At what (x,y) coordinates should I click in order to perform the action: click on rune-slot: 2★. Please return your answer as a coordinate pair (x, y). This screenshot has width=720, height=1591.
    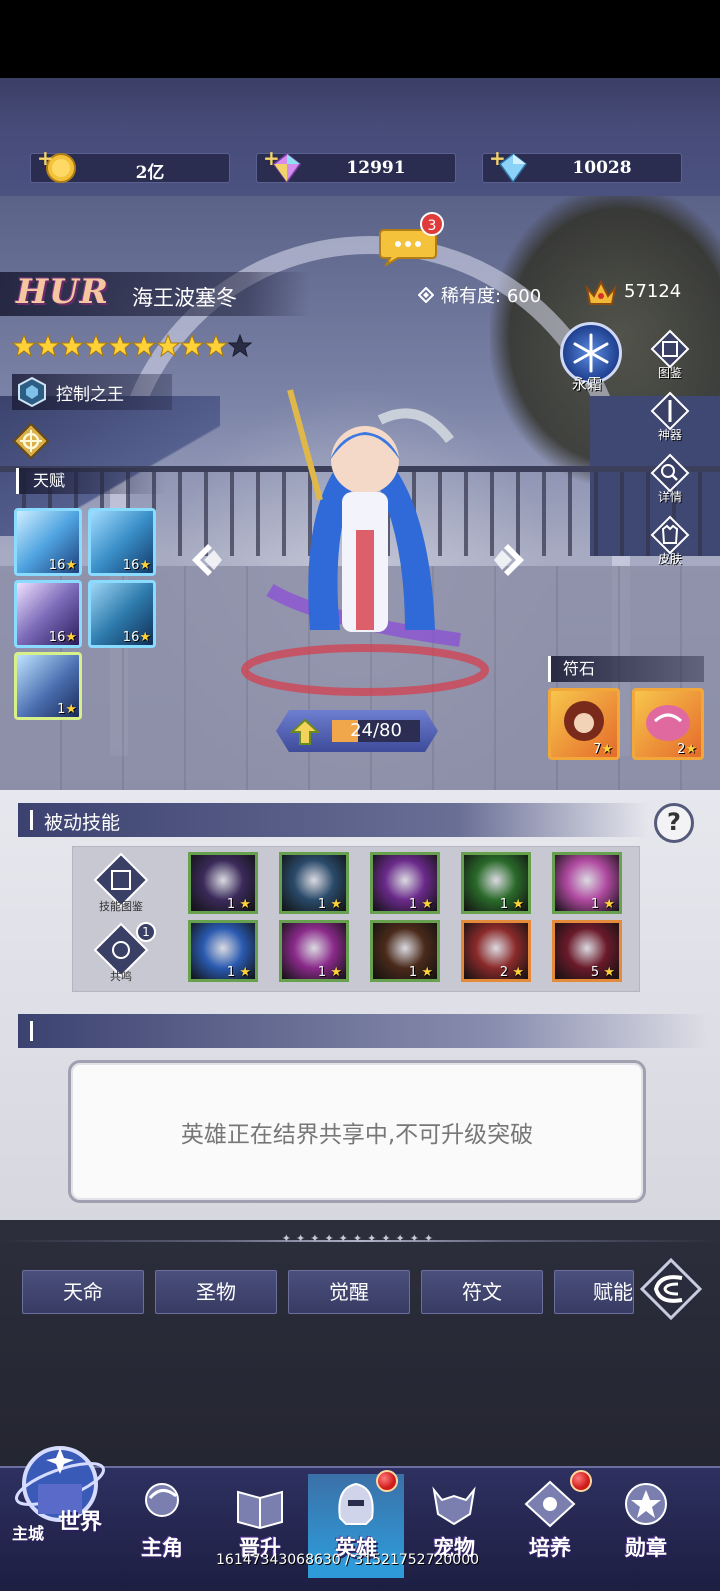
    Looking at the image, I should click on (668, 724).